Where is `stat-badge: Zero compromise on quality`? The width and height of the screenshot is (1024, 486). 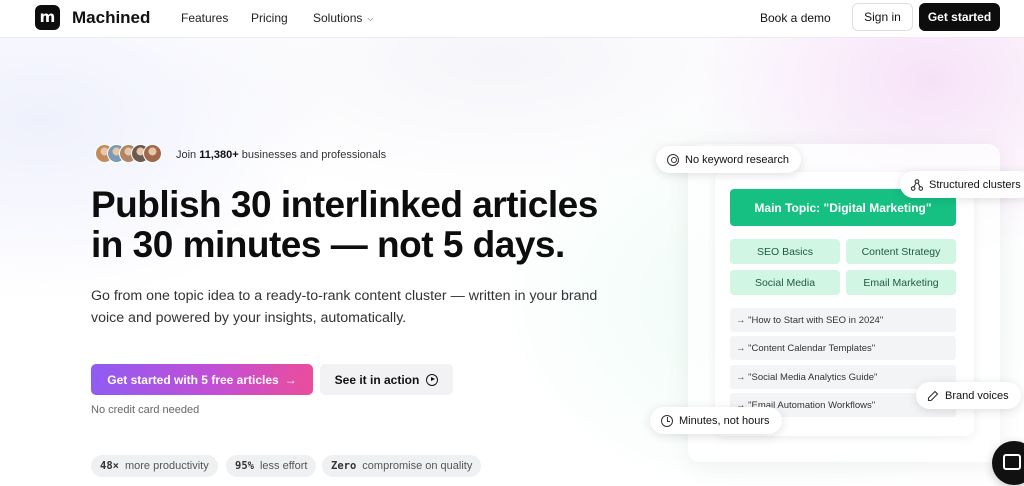 stat-badge: Zero compromise on quality is located at coordinates (402, 466).